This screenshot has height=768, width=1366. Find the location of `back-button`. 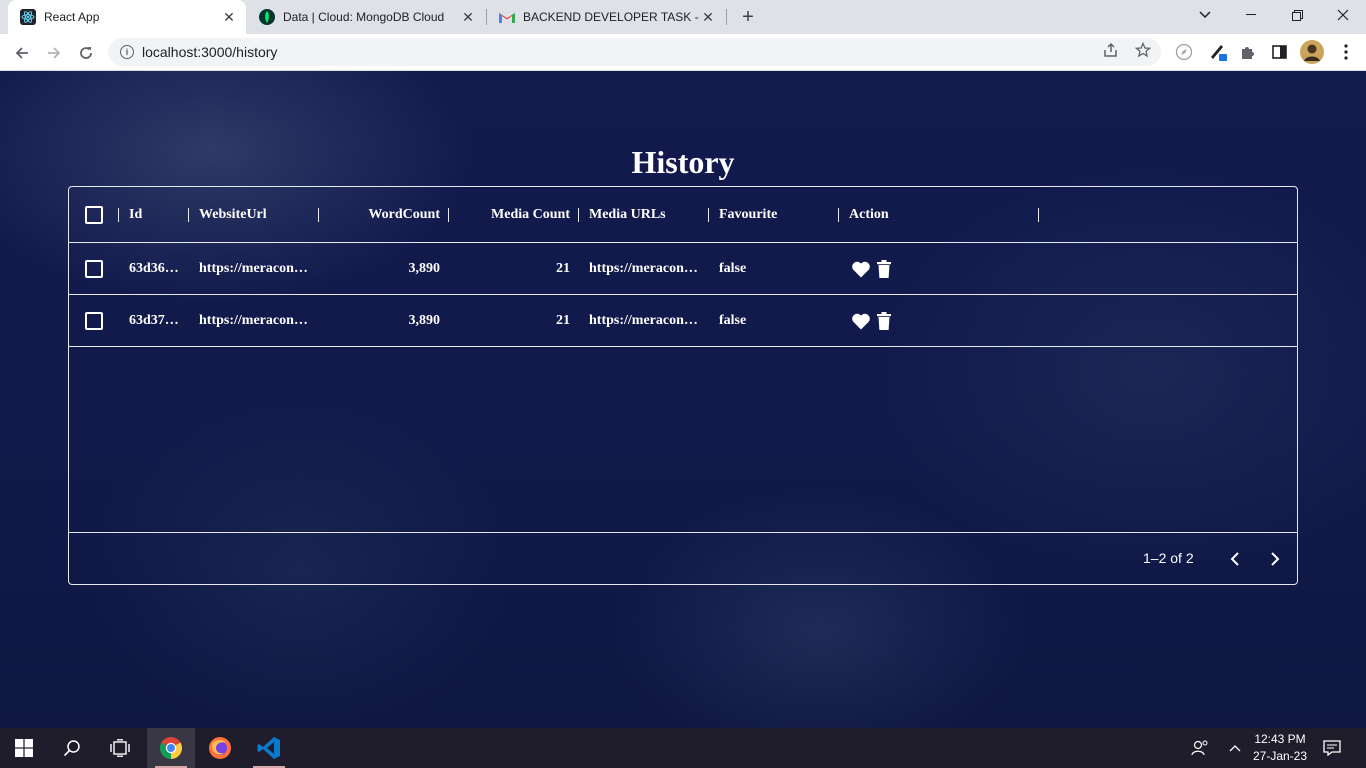

back-button is located at coordinates (22, 53).